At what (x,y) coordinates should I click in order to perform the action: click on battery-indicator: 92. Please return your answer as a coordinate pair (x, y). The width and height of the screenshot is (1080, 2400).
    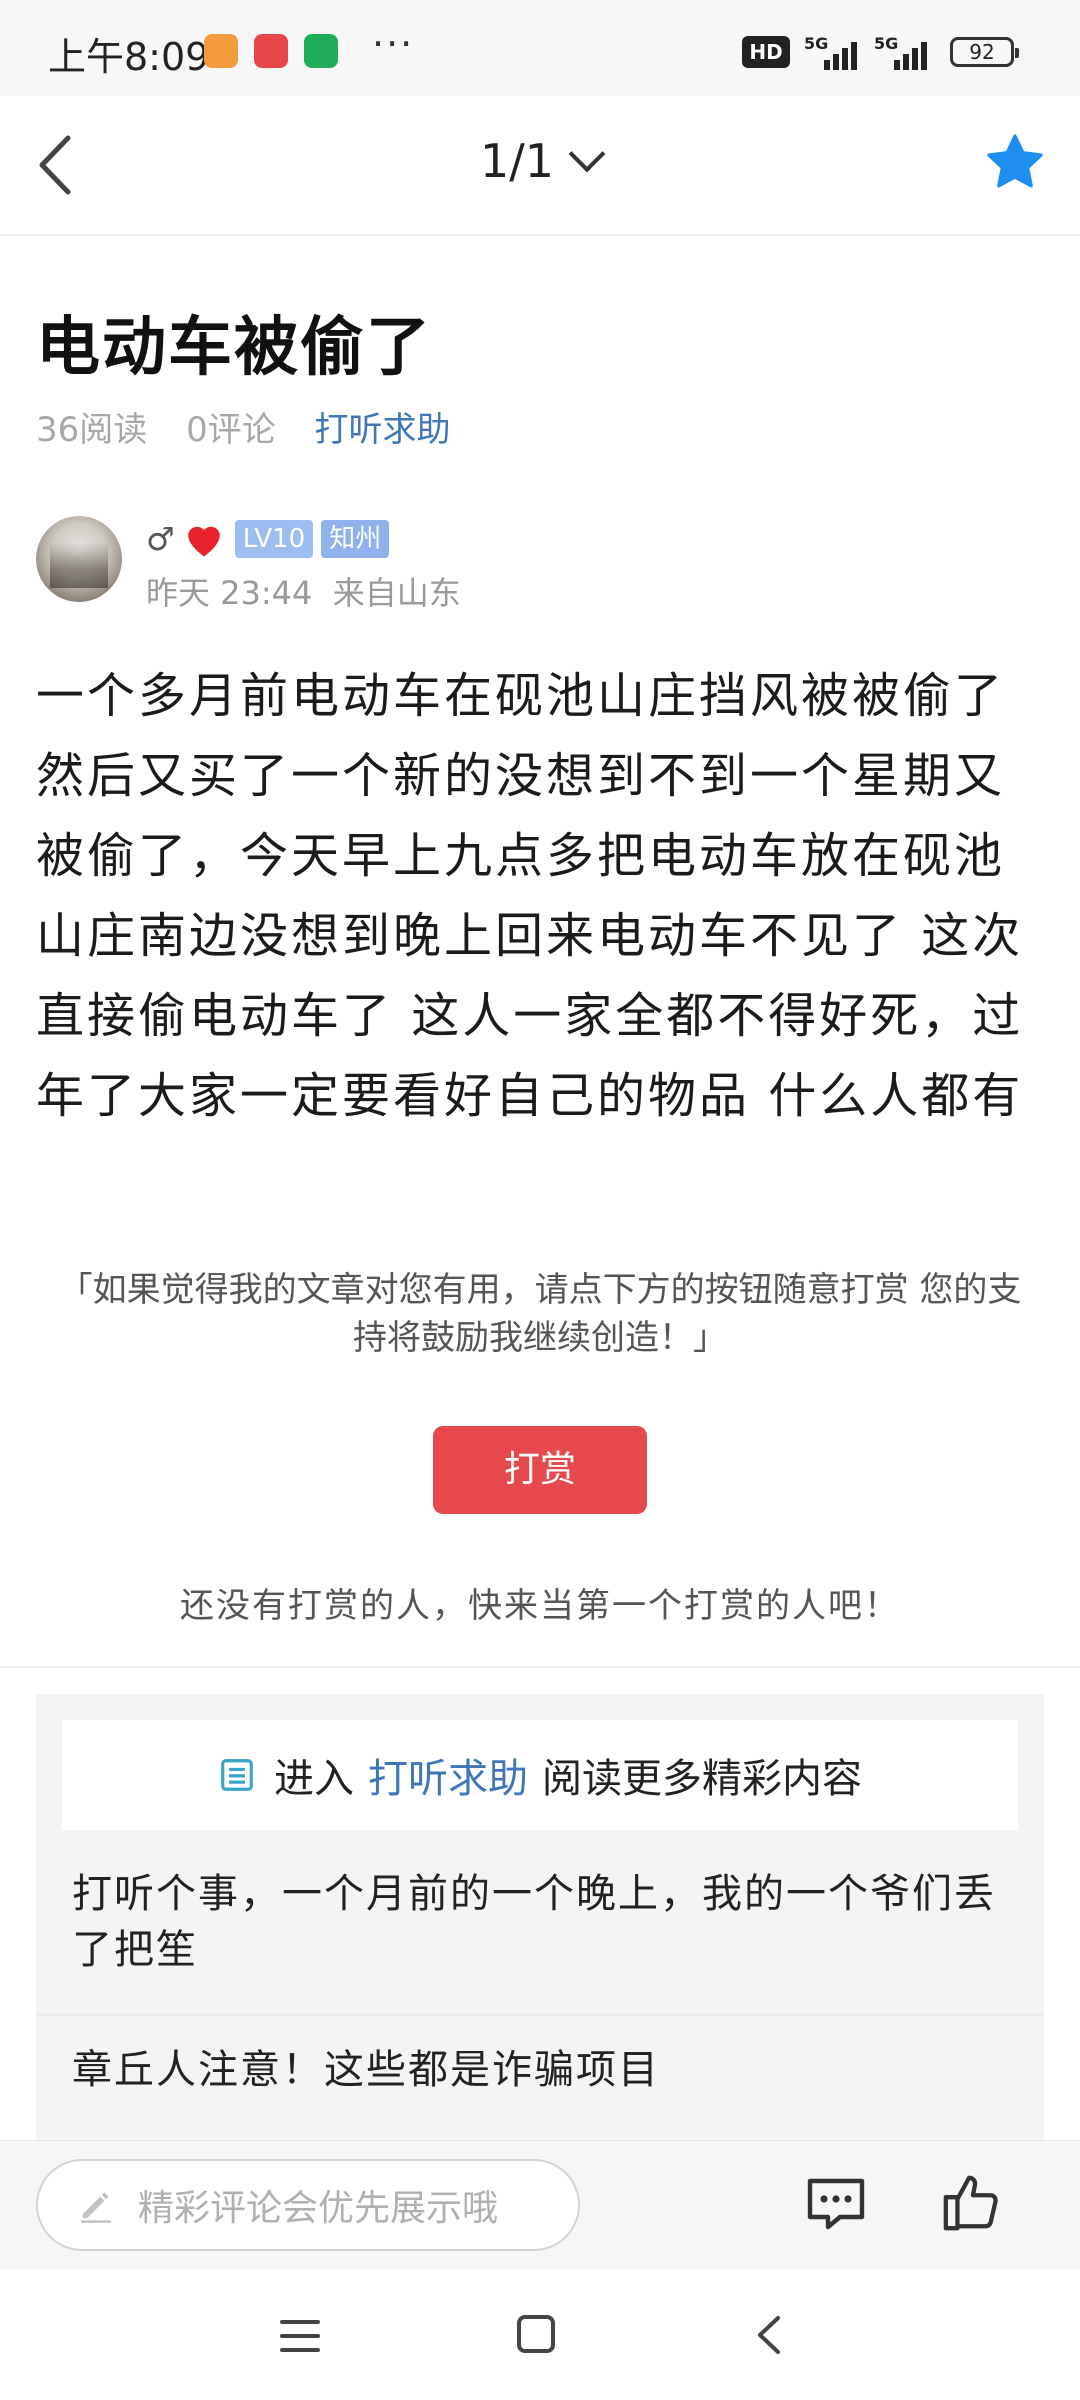
    Looking at the image, I should click on (984, 52).